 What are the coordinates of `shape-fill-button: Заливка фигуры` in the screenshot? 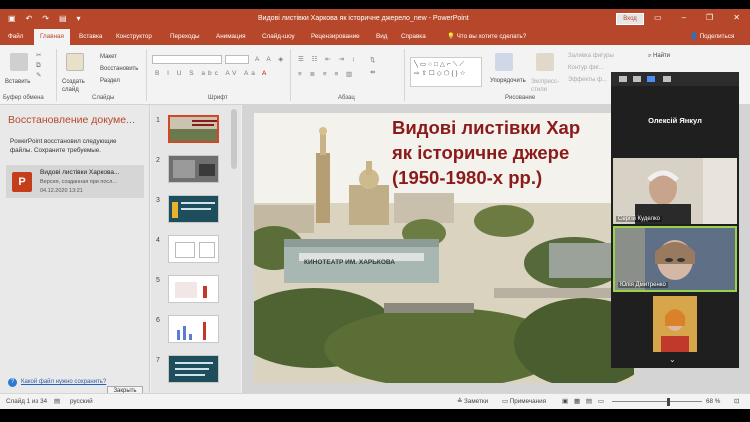 It's located at (591, 56).